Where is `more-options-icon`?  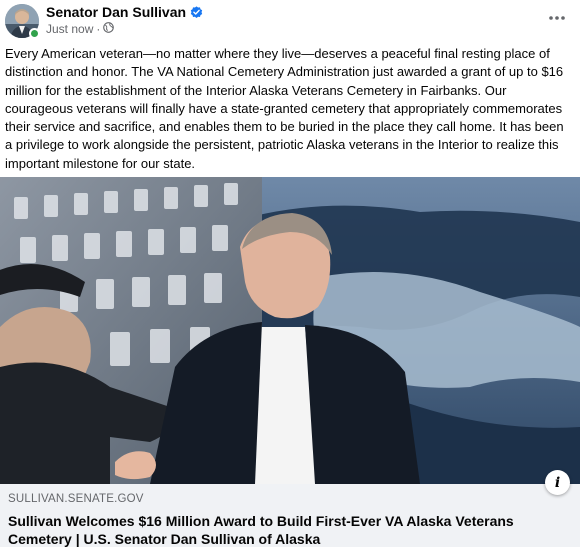 more-options-icon is located at coordinates (557, 17).